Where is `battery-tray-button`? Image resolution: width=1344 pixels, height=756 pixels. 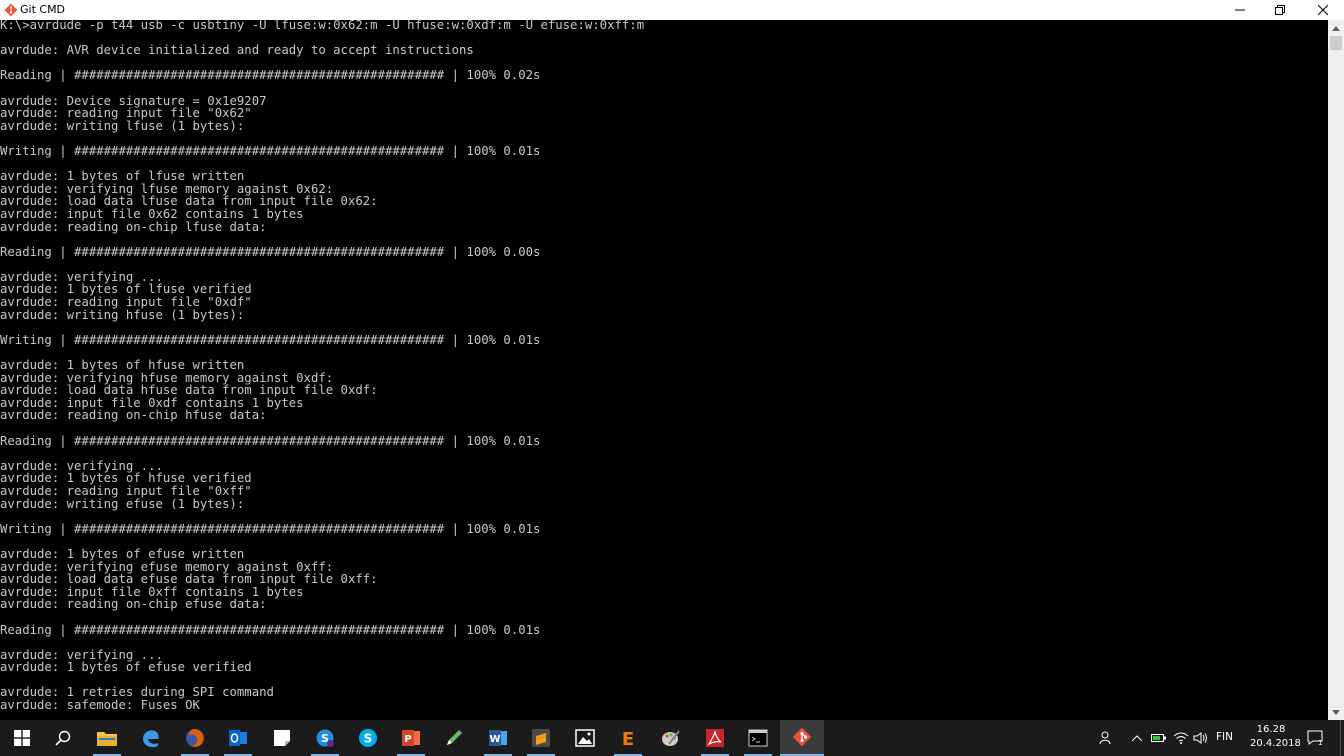 battery-tray-button is located at coordinates (1159, 738).